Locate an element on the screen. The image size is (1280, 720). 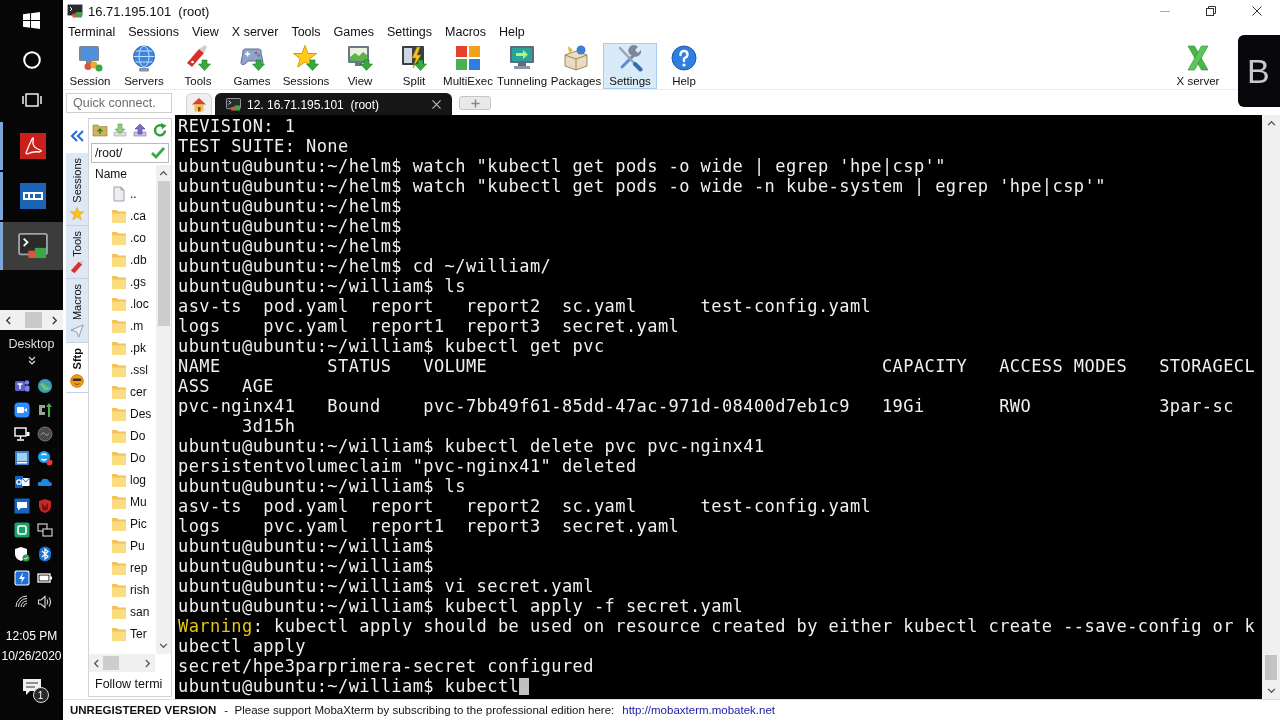
file-item: Pu is located at coordinates (122, 546).